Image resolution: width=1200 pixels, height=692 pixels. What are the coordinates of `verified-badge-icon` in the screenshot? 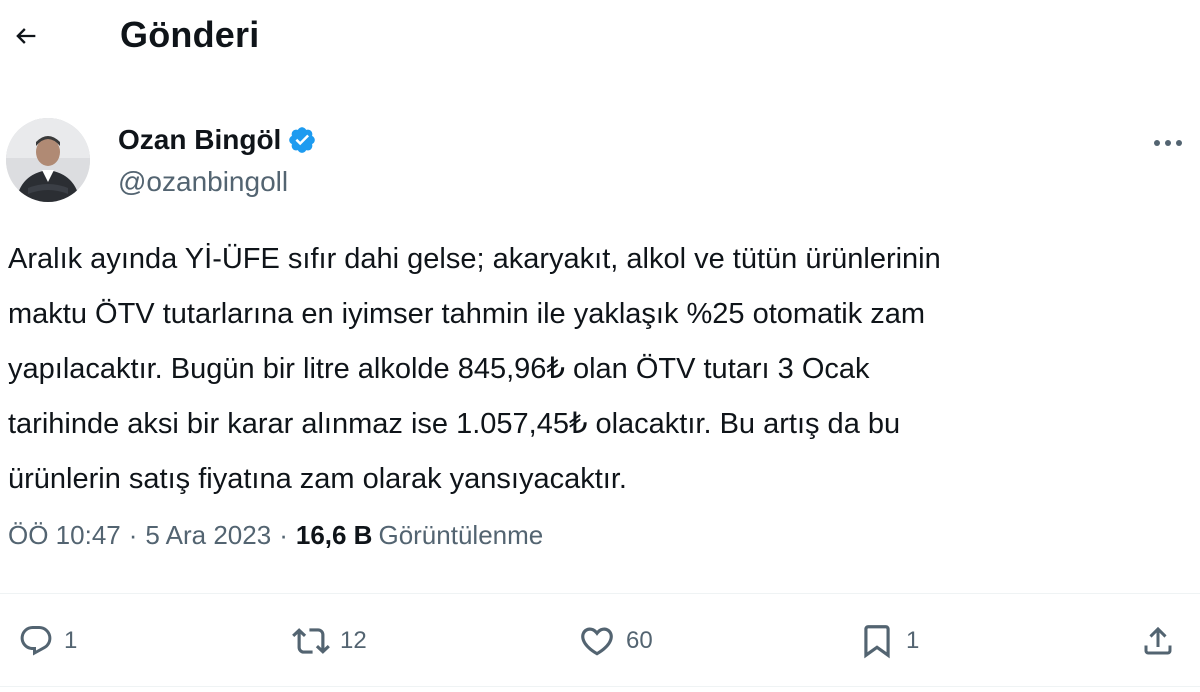 It's located at (302, 140).